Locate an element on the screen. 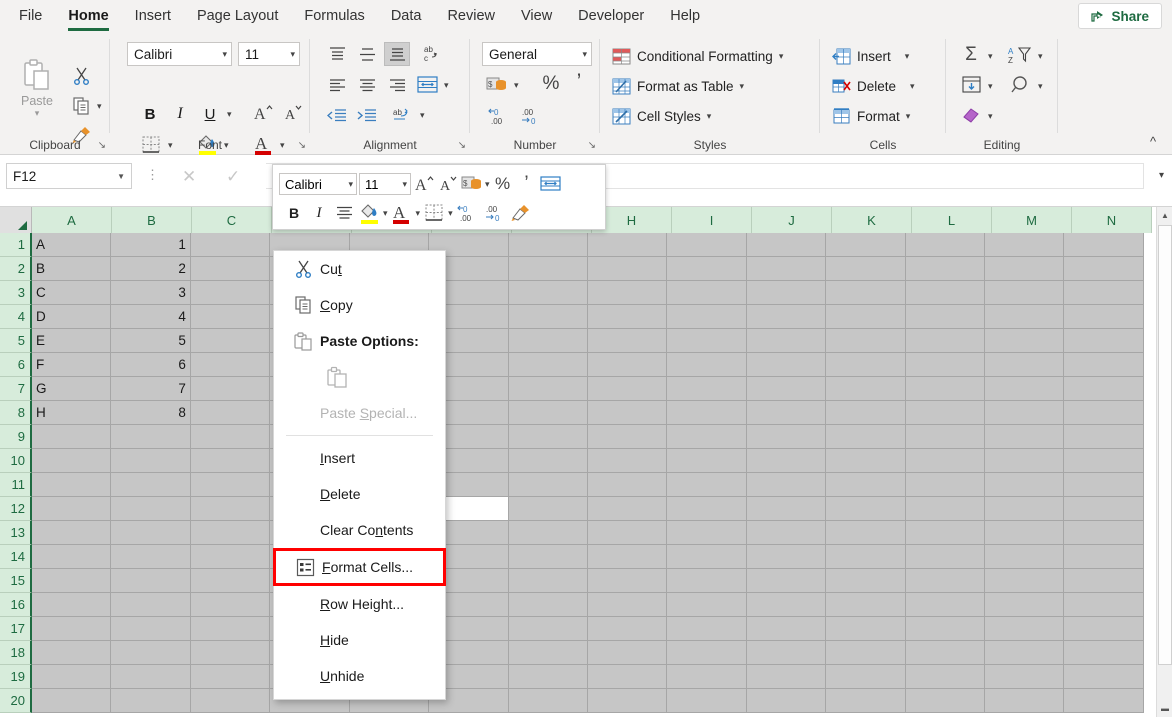 The width and height of the screenshot is (1172, 717). merge-center-chevron-icon: ▾ is located at coordinates (422, 115).